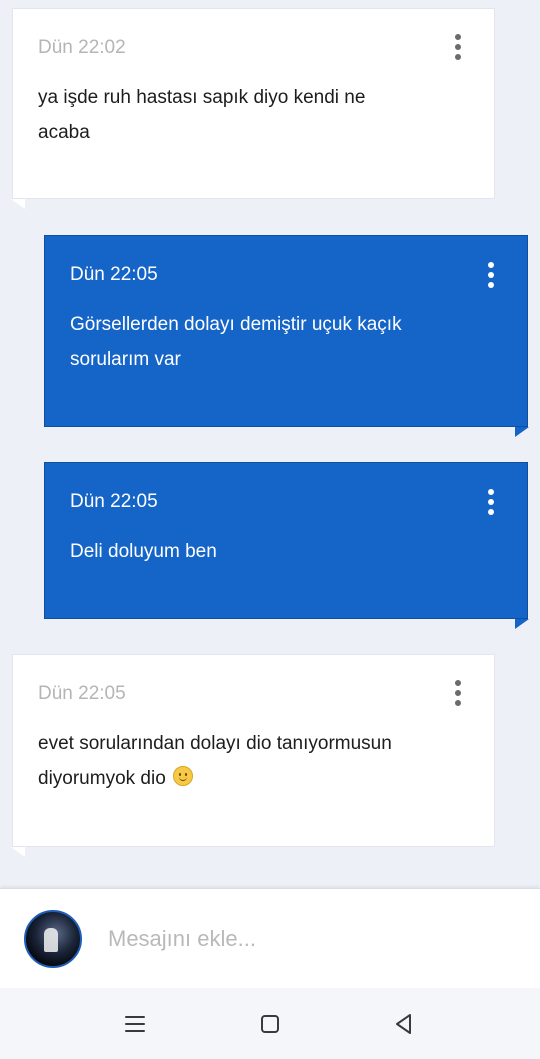 This screenshot has width=540, height=1059. I want to click on system-navigation-bar, so click(270, 1023).